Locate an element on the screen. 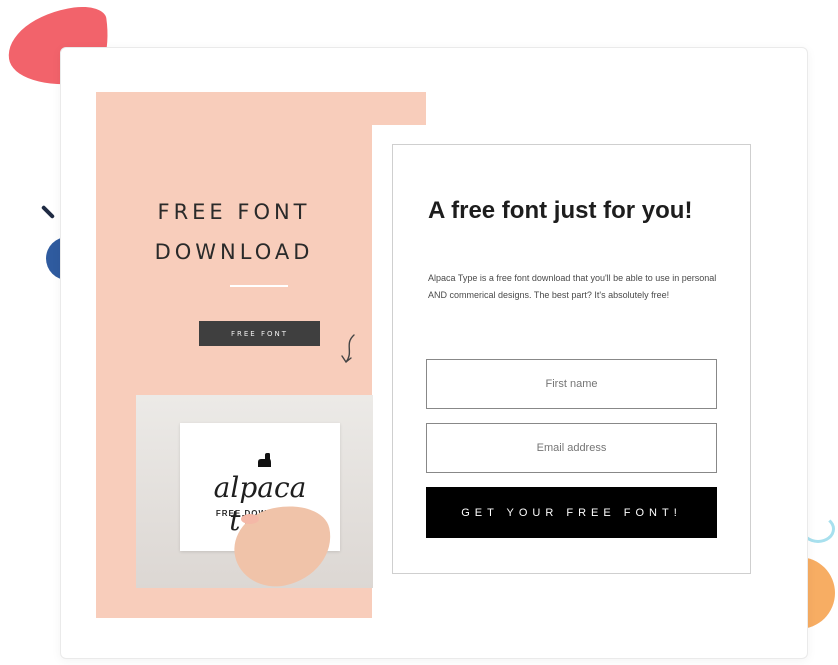 The width and height of the screenshot is (838, 665). first-name-input is located at coordinates (571, 384).